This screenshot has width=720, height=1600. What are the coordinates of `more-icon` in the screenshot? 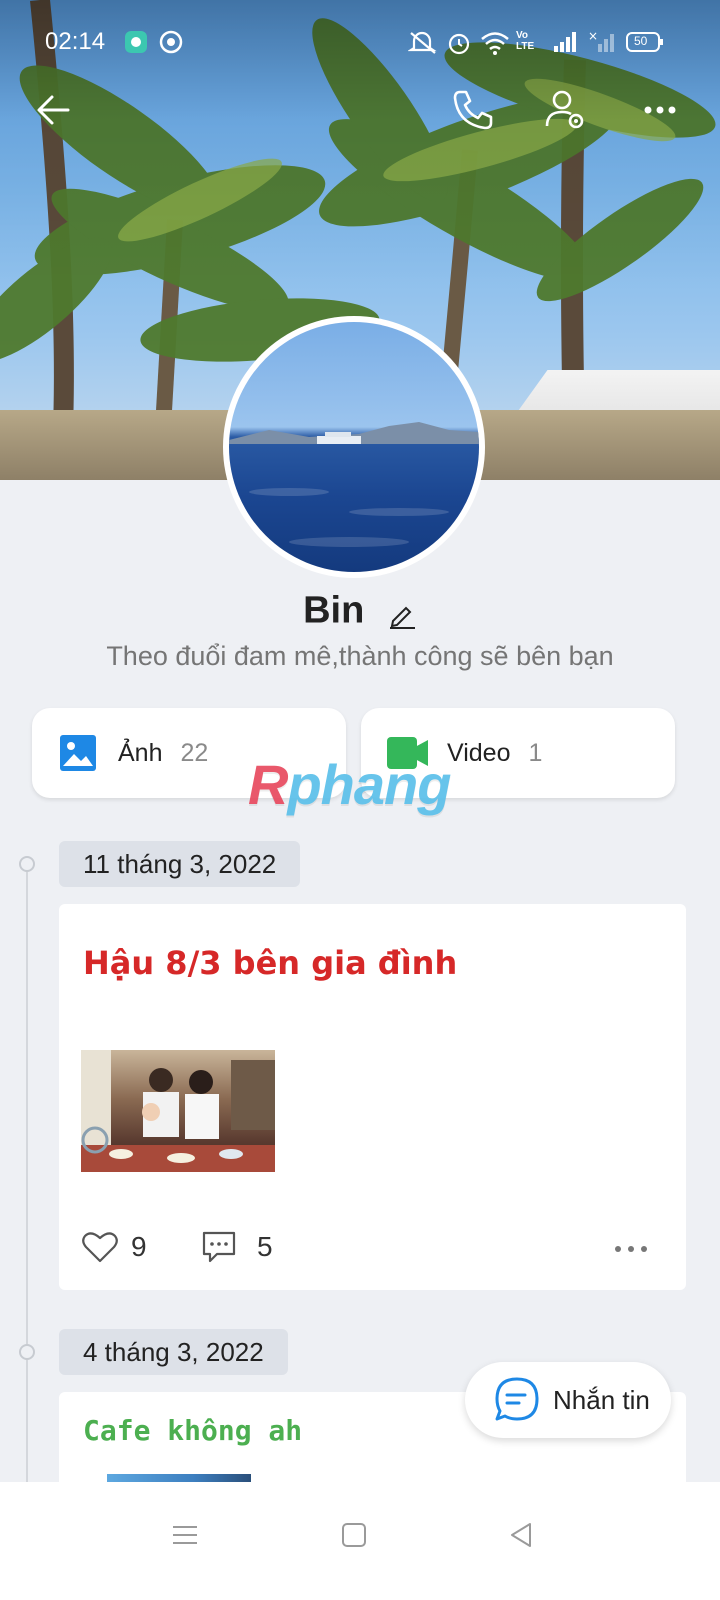 It's located at (662, 110).